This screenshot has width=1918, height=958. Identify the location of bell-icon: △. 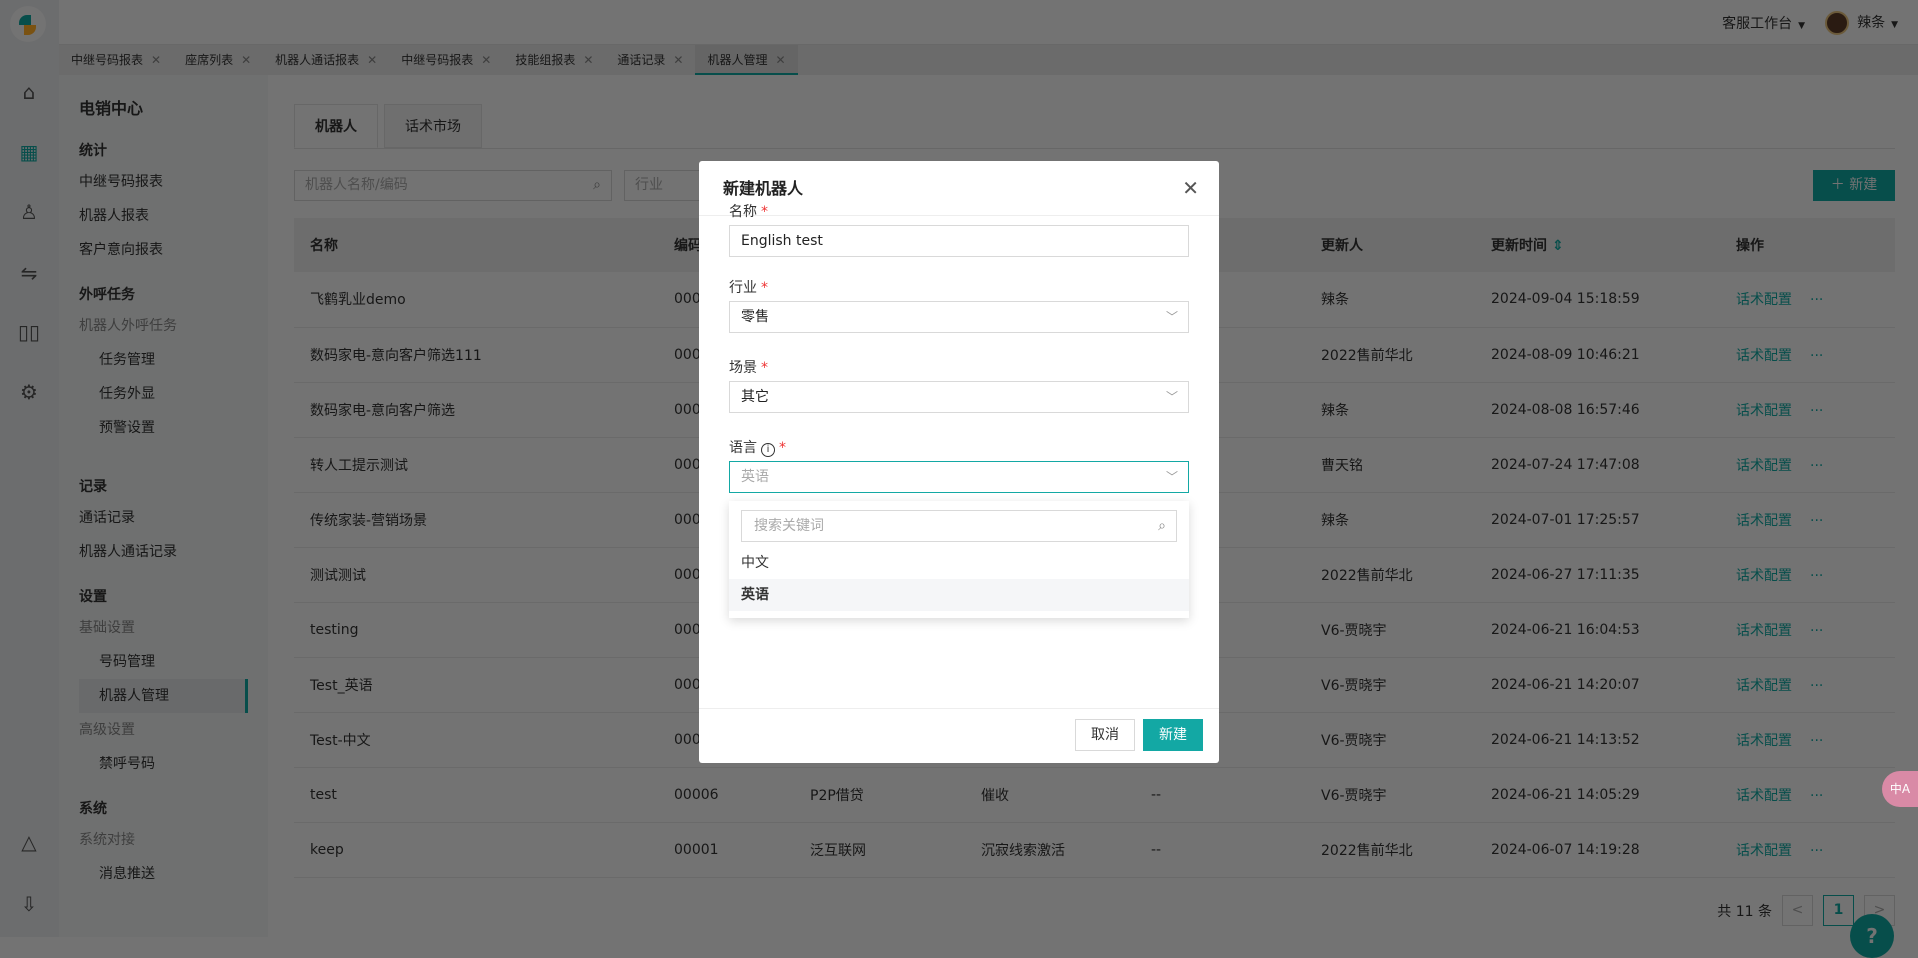
(29, 842).